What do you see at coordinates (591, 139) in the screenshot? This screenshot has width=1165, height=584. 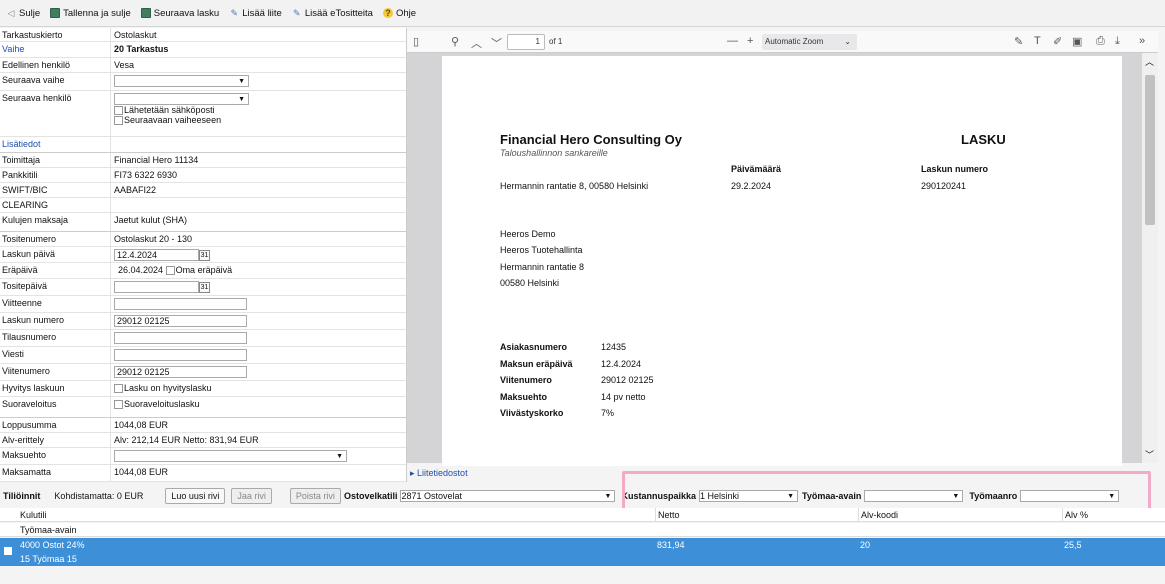 I see `company-name: Financial Hero Consulting Oy` at bounding box center [591, 139].